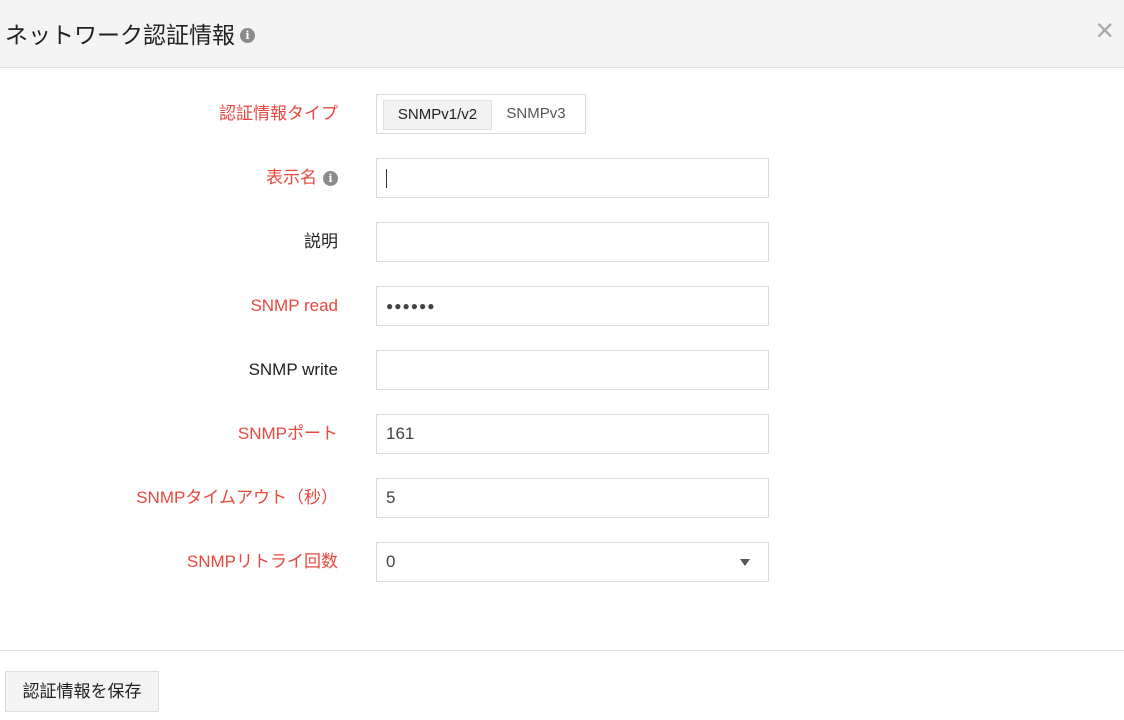  I want to click on dialog-title: ネットワーク認証情報 i, so click(130, 33).